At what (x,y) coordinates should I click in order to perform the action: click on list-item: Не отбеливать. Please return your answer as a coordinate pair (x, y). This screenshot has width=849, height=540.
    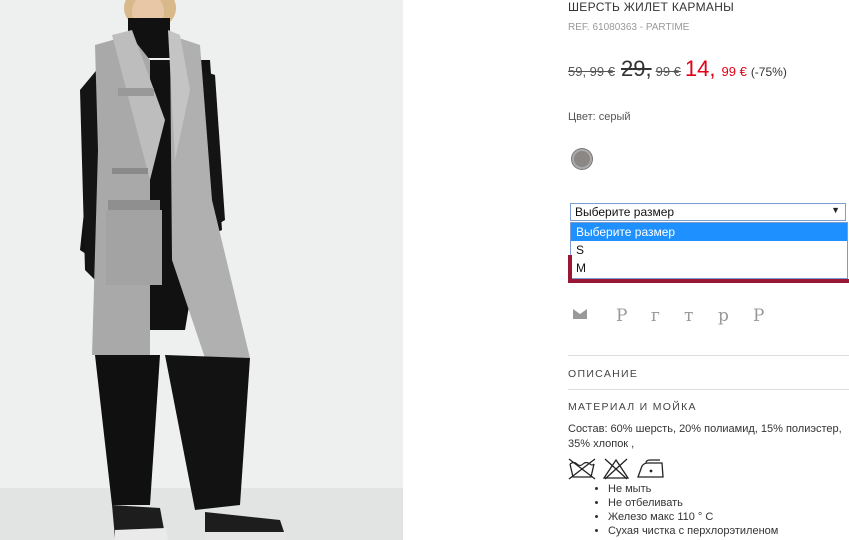
    Looking at the image, I should click on (693, 503).